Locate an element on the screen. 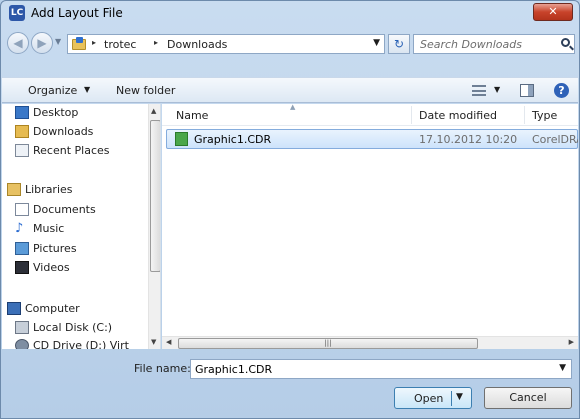 The height and width of the screenshot is (419, 580). refresh-button: ↻ is located at coordinates (399, 44).